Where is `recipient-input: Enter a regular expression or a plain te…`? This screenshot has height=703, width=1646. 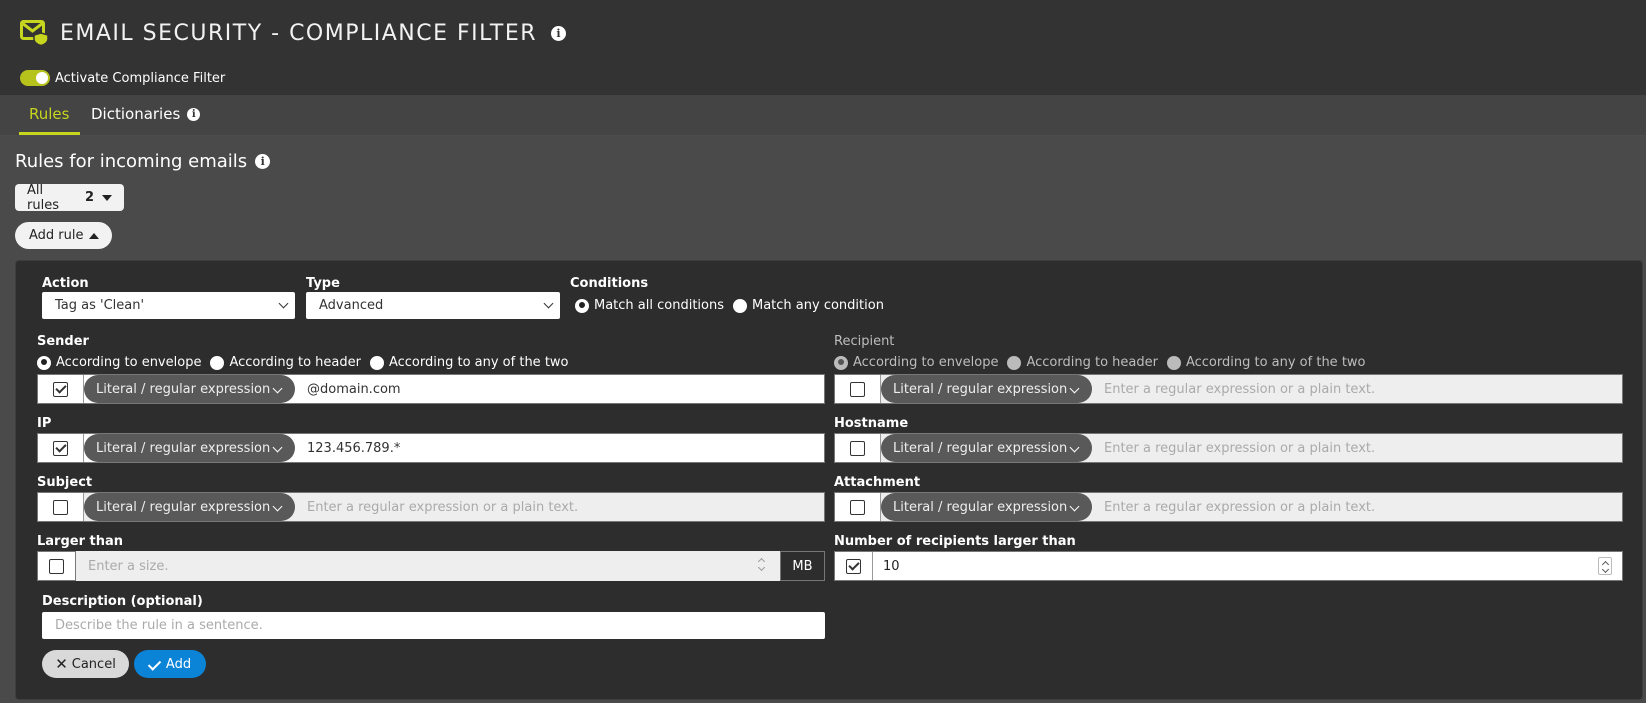
recipient-input: Enter a regular expression or a plain te… is located at coordinates (1357, 389).